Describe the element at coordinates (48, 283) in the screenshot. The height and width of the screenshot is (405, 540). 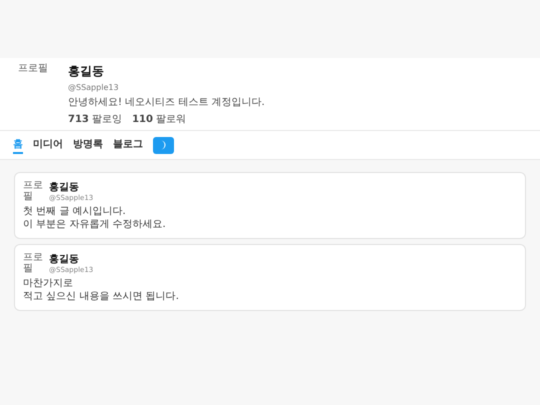
I see `post-text: 마찬가지로` at that location.